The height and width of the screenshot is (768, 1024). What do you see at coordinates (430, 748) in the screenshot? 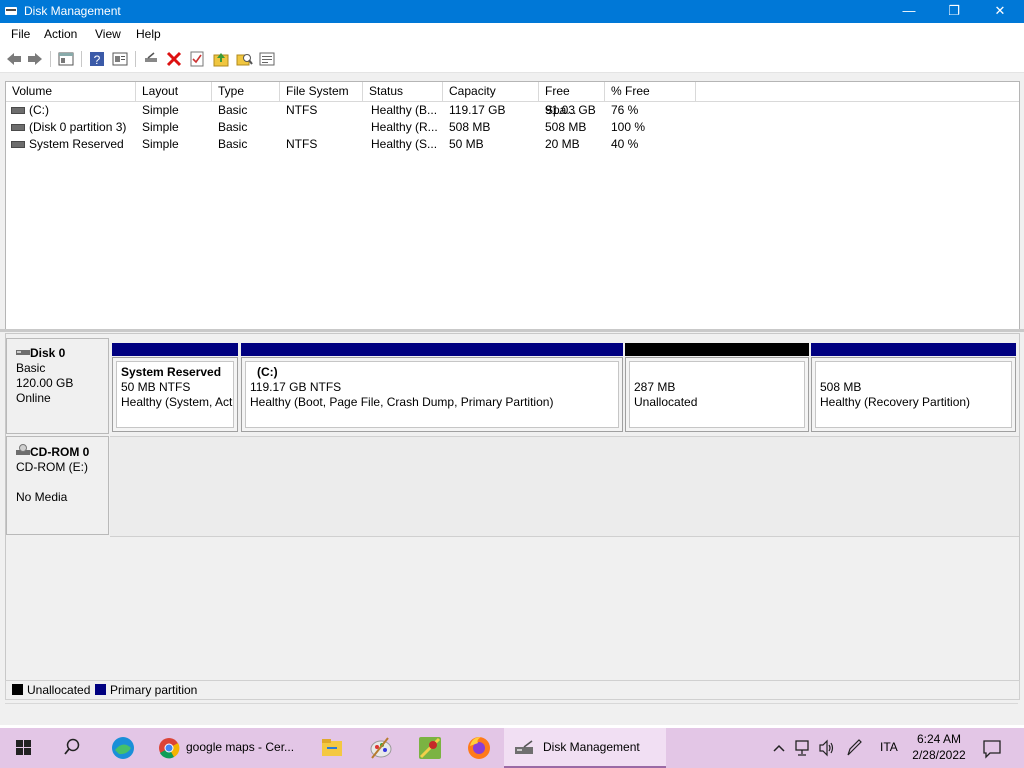
I see `maps-app-icon` at bounding box center [430, 748].